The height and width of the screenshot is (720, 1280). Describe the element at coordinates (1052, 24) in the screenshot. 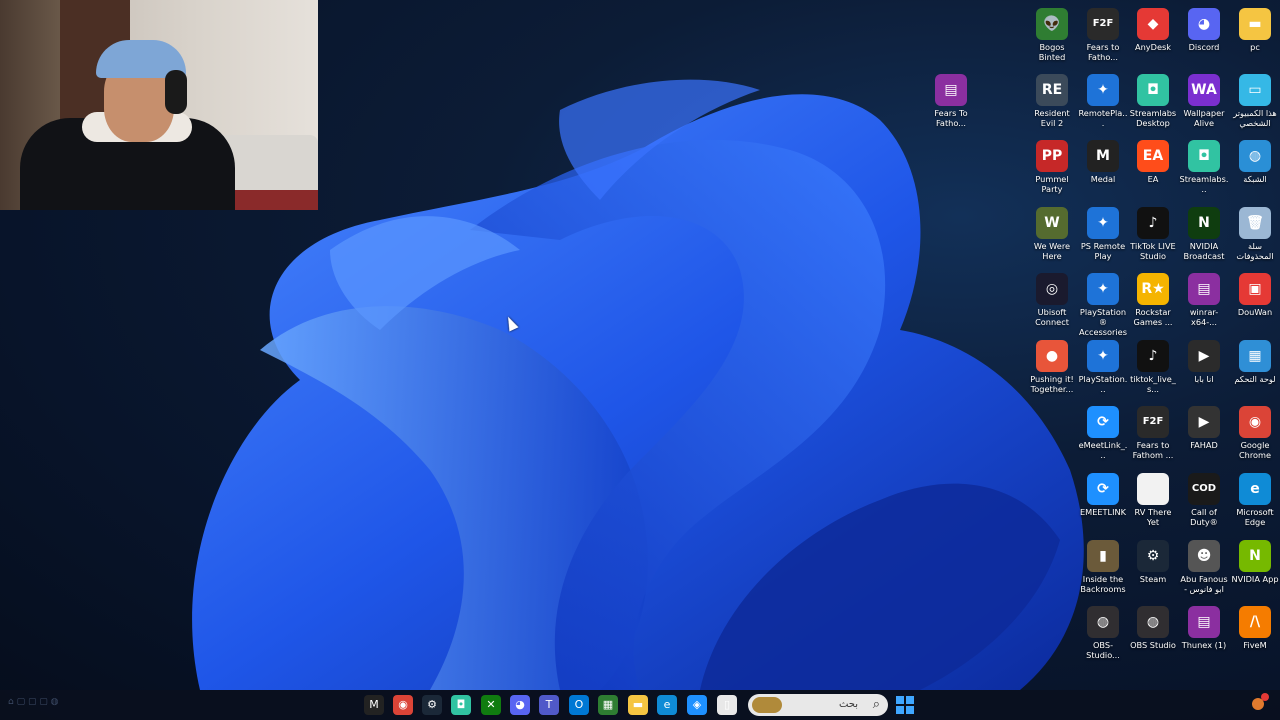

I see `alien-icon: 👽` at that location.